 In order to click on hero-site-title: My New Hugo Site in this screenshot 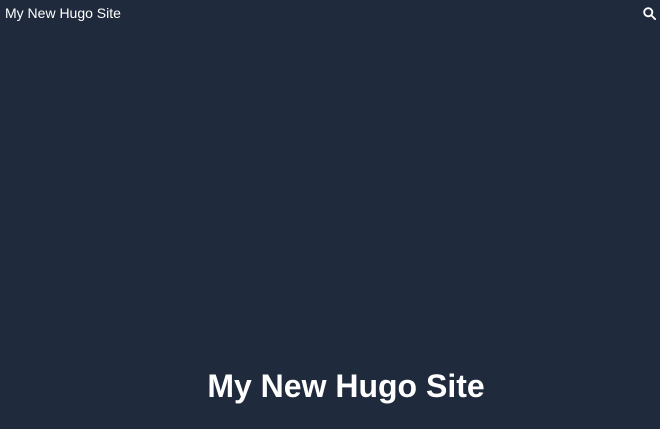, I will do `click(346, 386)`.